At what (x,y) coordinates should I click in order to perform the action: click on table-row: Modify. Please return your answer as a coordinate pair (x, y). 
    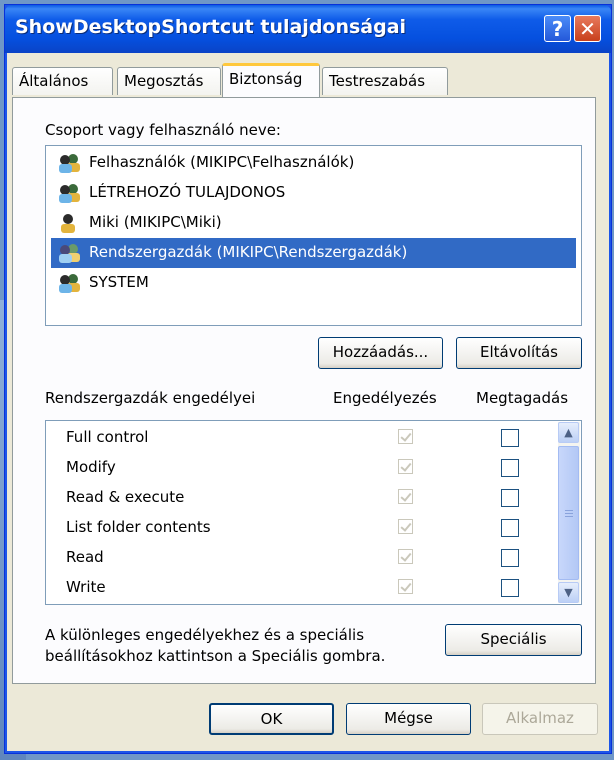
    Looking at the image, I should click on (298, 467).